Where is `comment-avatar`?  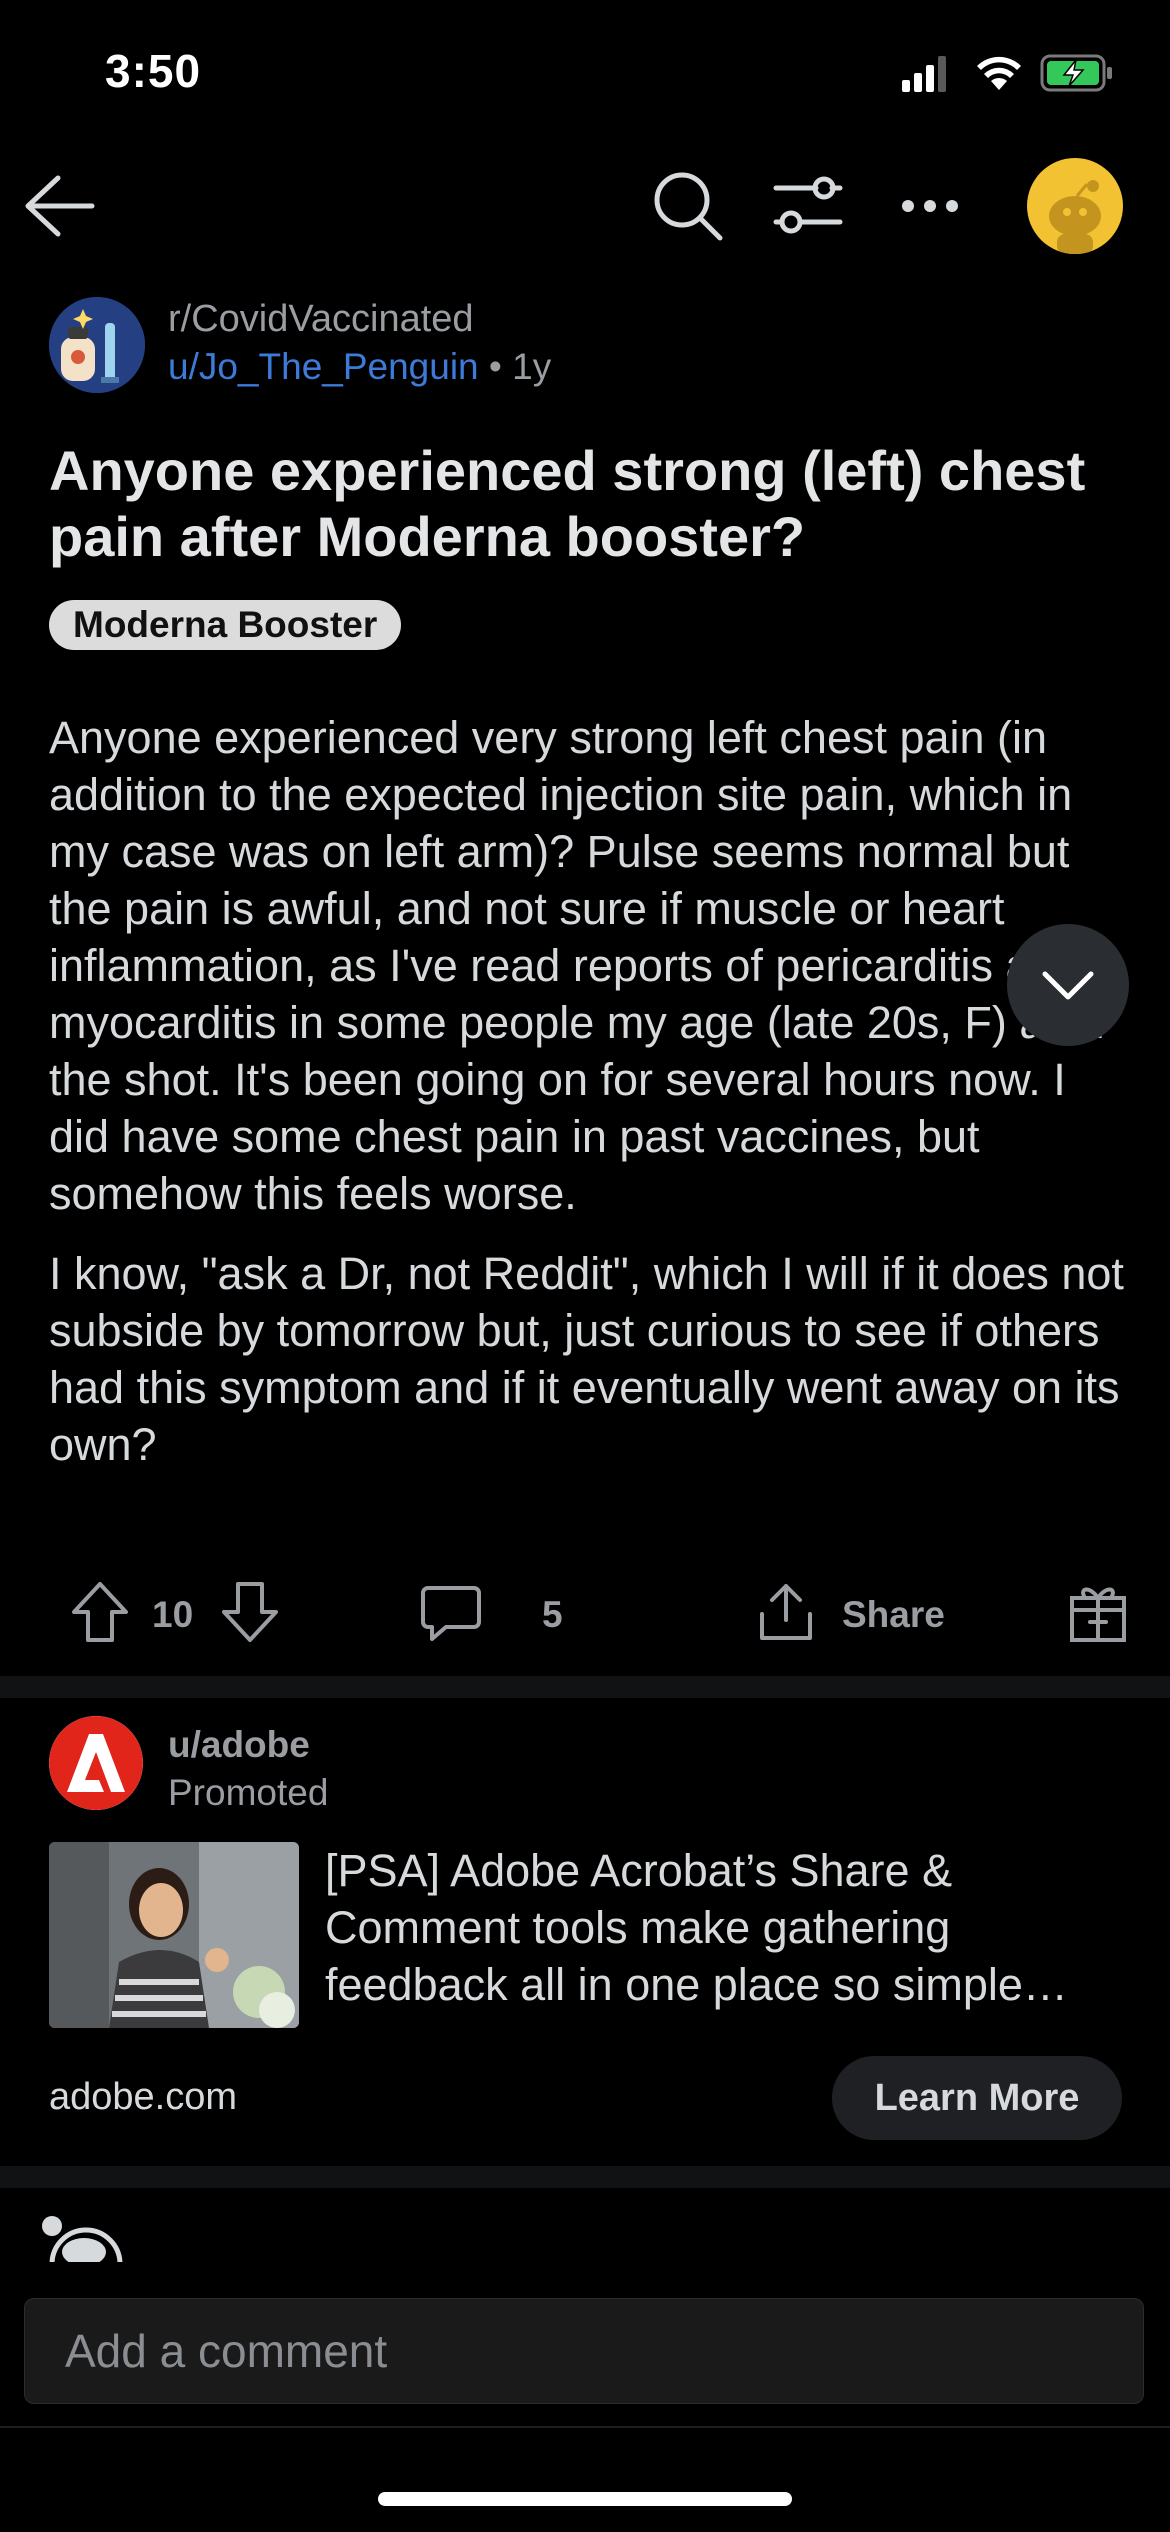
comment-avatar is located at coordinates (83, 2237).